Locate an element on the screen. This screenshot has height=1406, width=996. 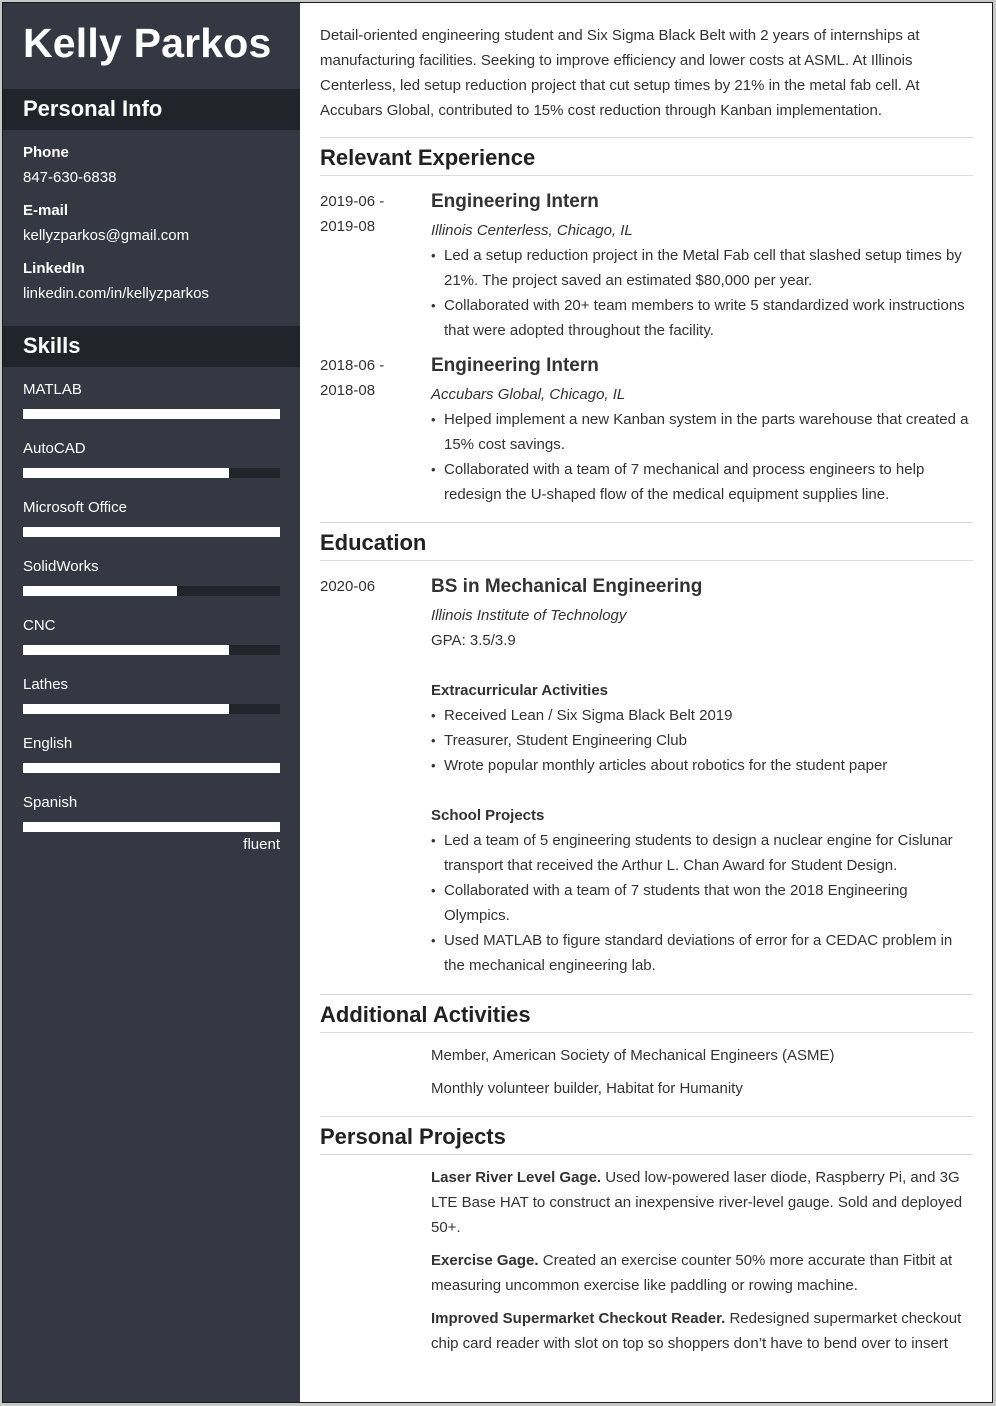
info-label: E-mail is located at coordinates (46, 210).